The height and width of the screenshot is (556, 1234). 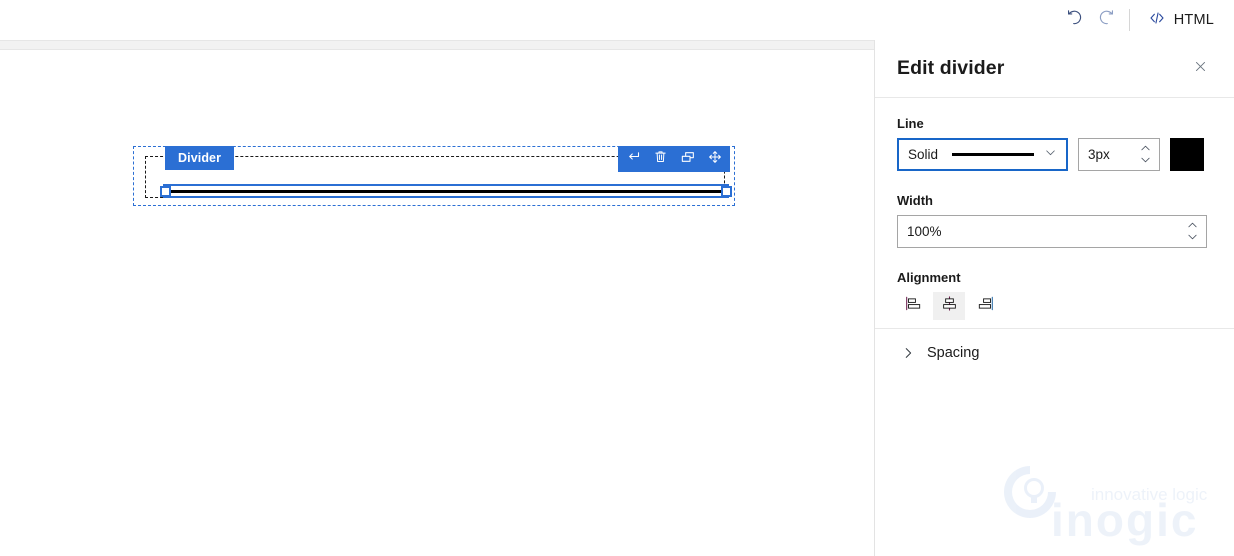 I want to click on line-controls-row: Solid 3px, so click(x=1054, y=154).